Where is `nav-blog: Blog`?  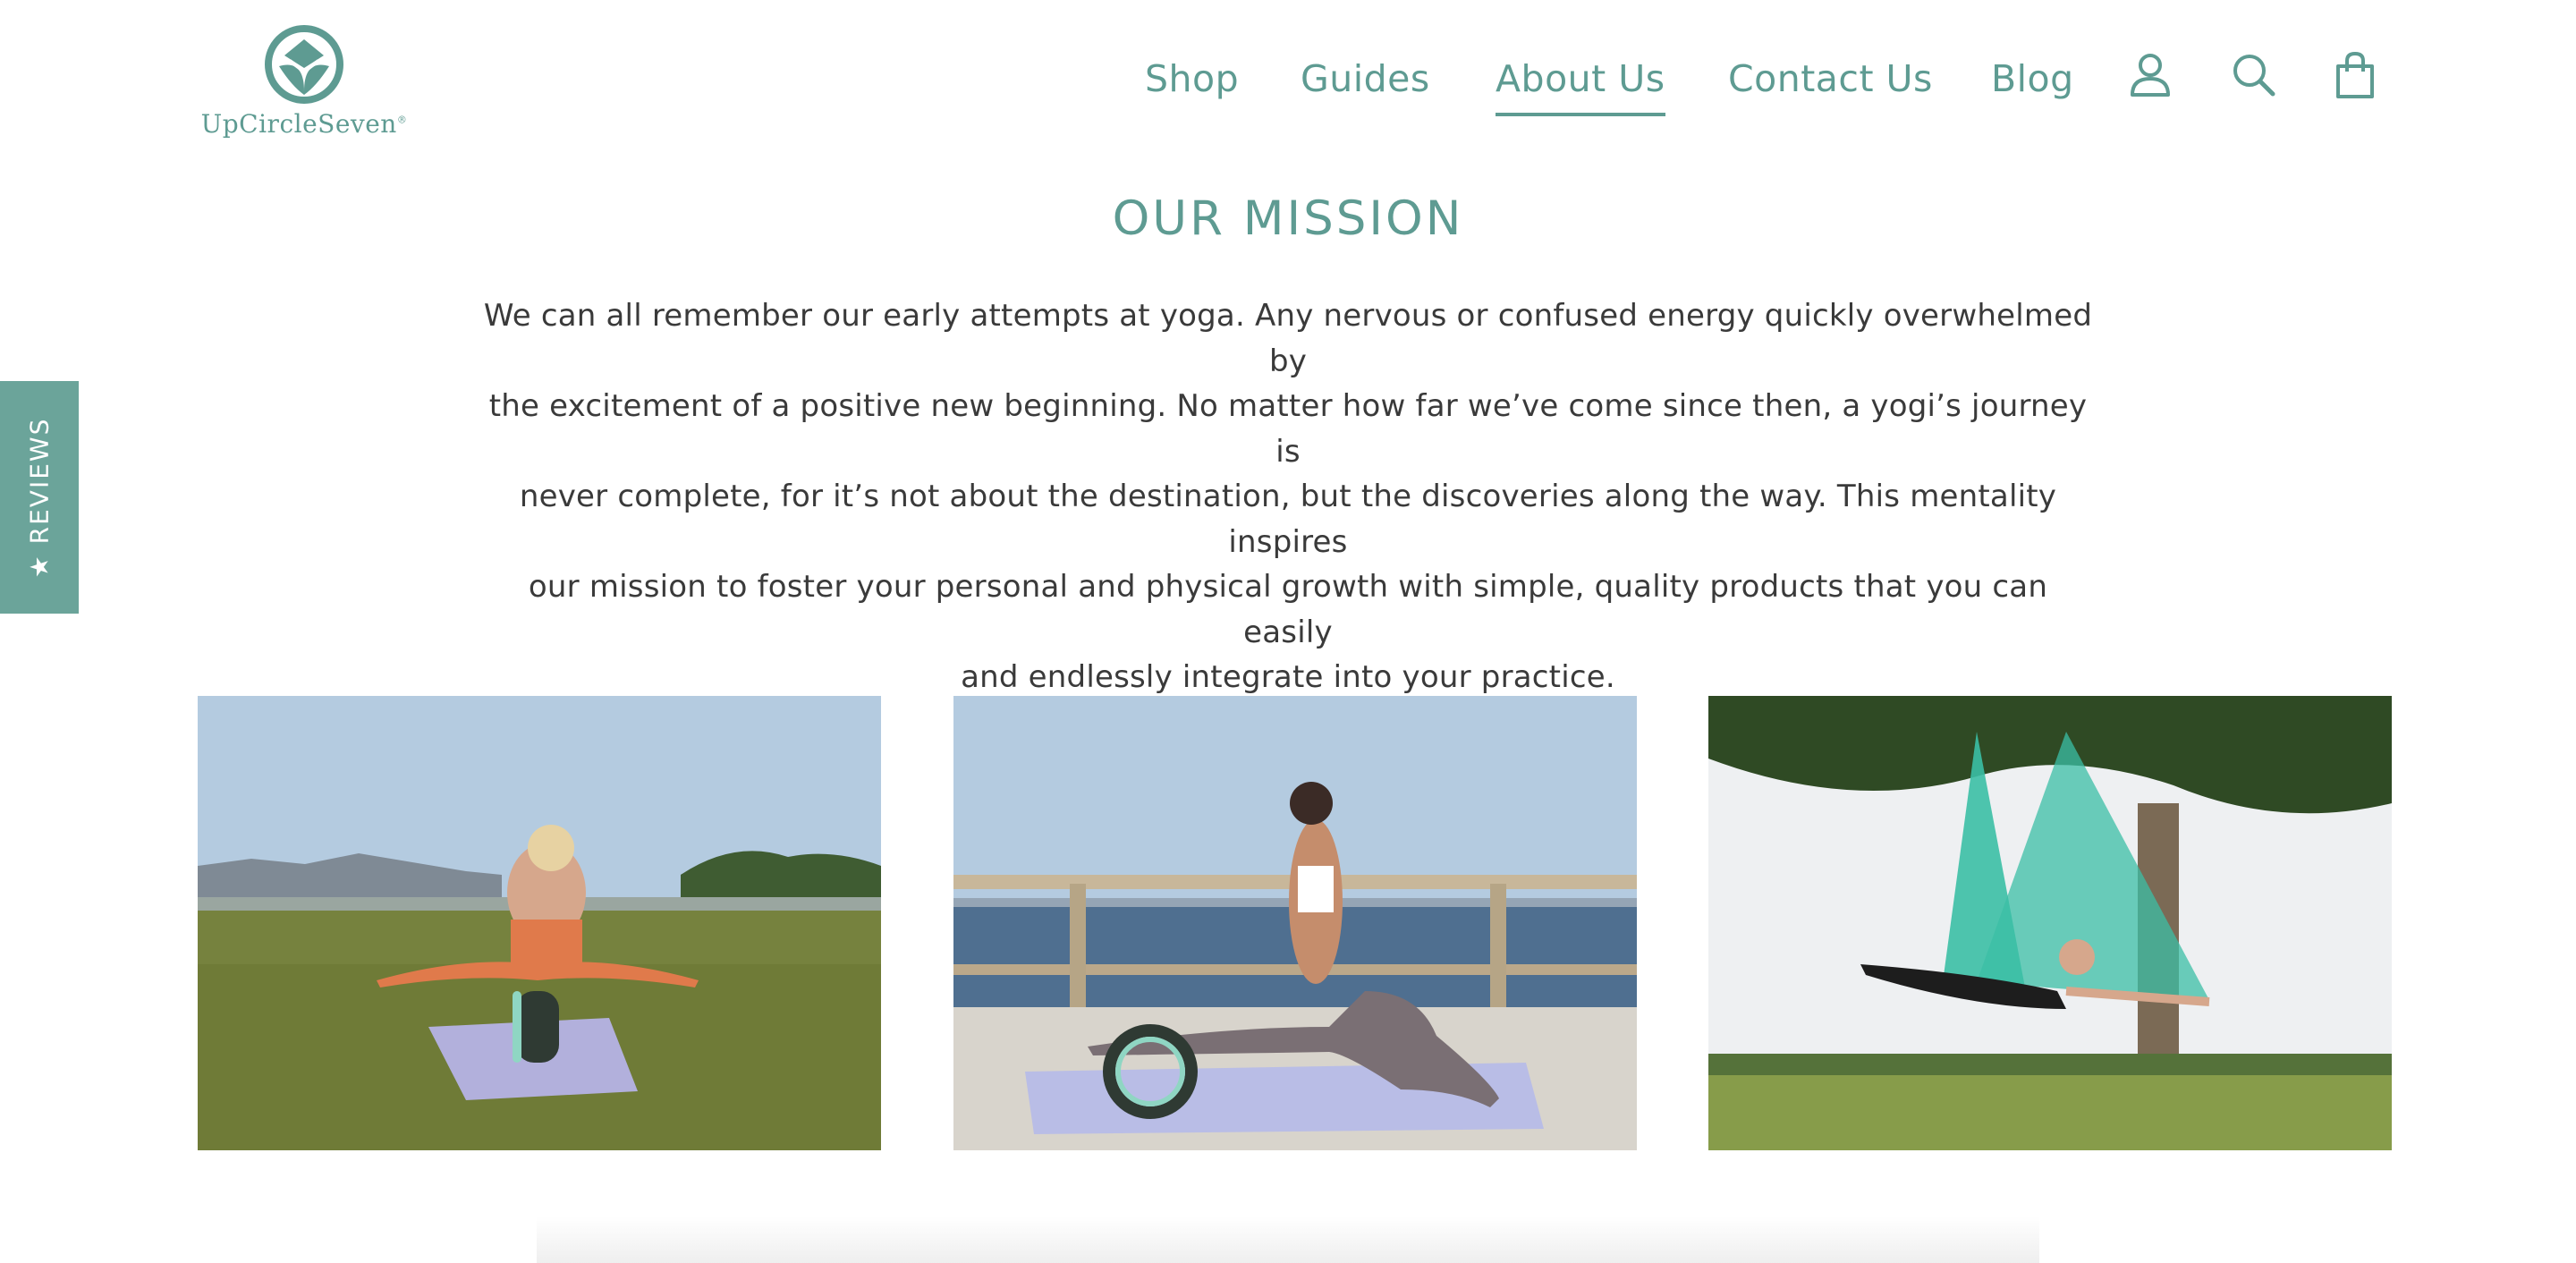 nav-blog: Blog is located at coordinates (2032, 79).